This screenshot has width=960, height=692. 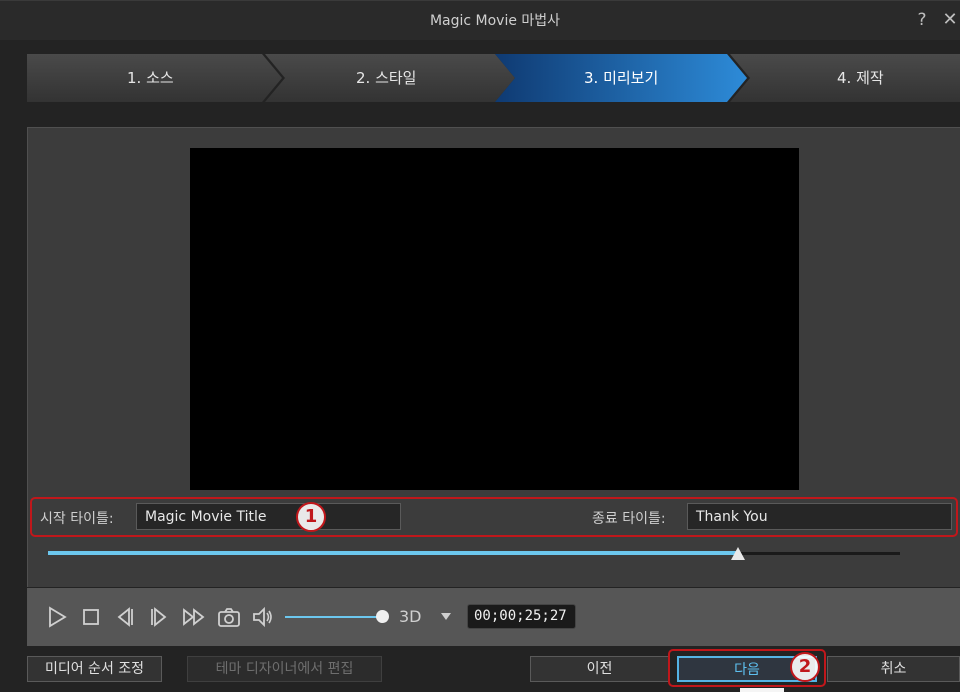 I want to click on 3d-dropdown-arrow-icon, so click(x=446, y=616).